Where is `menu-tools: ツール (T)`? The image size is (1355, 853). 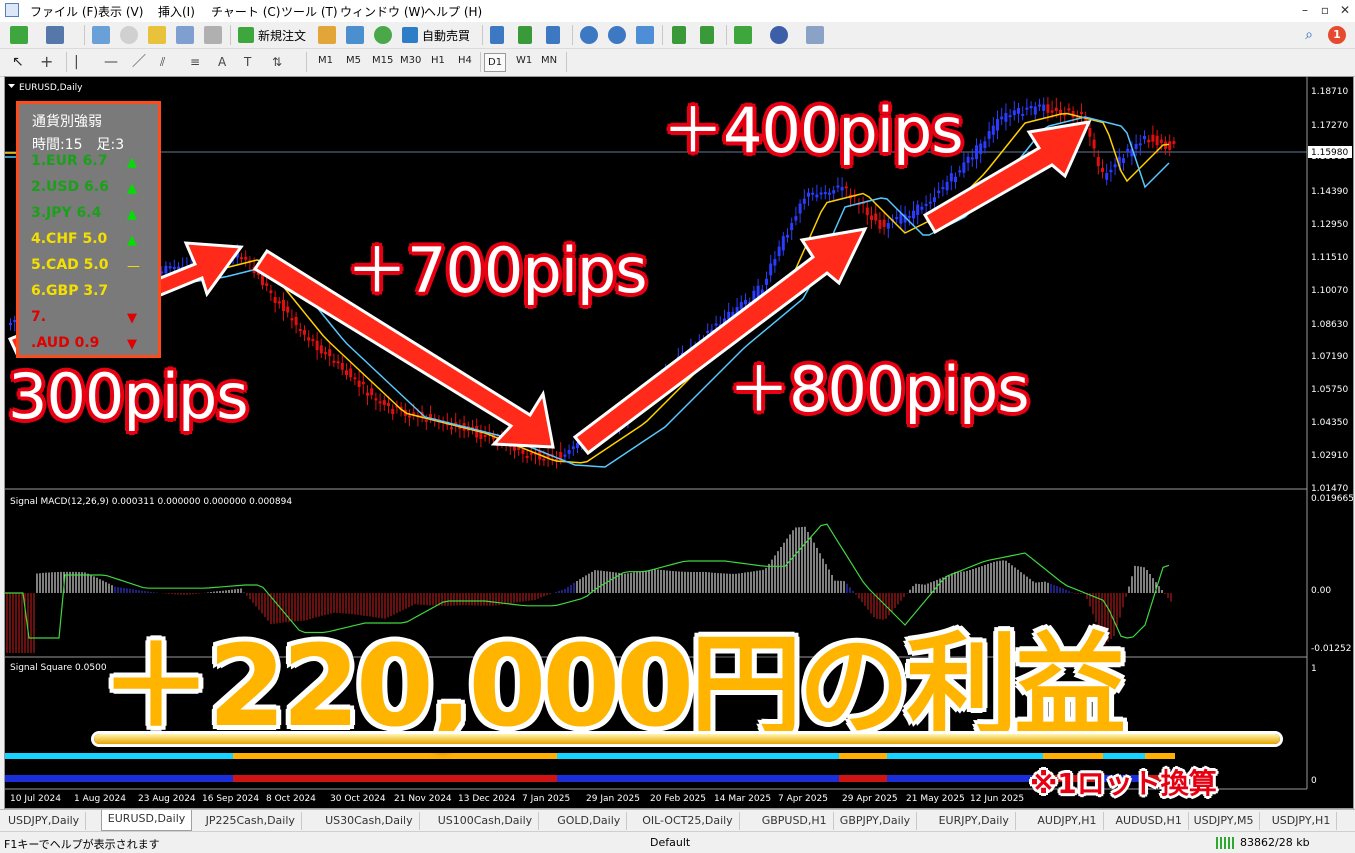
menu-tools: ツール (T) is located at coordinates (309, 11).